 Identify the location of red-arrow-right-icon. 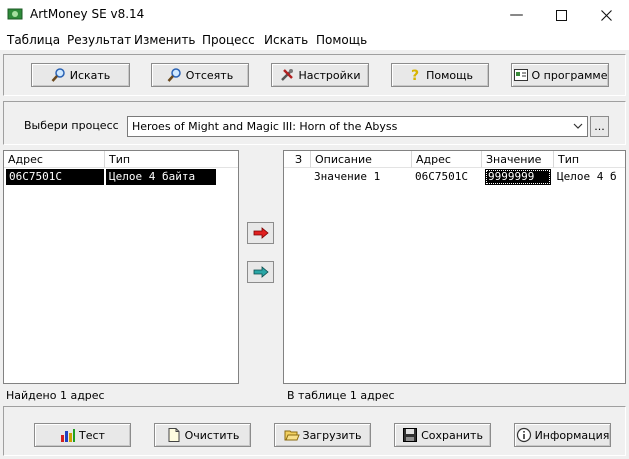
(261, 233).